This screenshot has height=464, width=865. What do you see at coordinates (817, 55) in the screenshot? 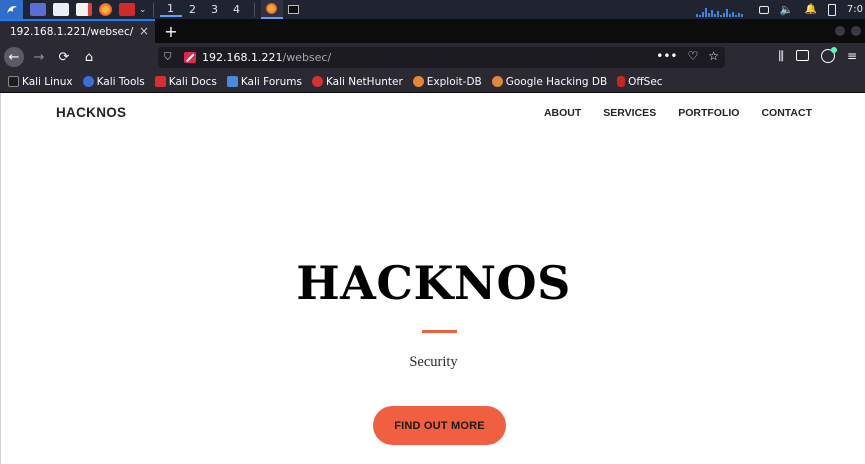
I see `browser-toolbar-right: ⫼ ≡` at bounding box center [817, 55].